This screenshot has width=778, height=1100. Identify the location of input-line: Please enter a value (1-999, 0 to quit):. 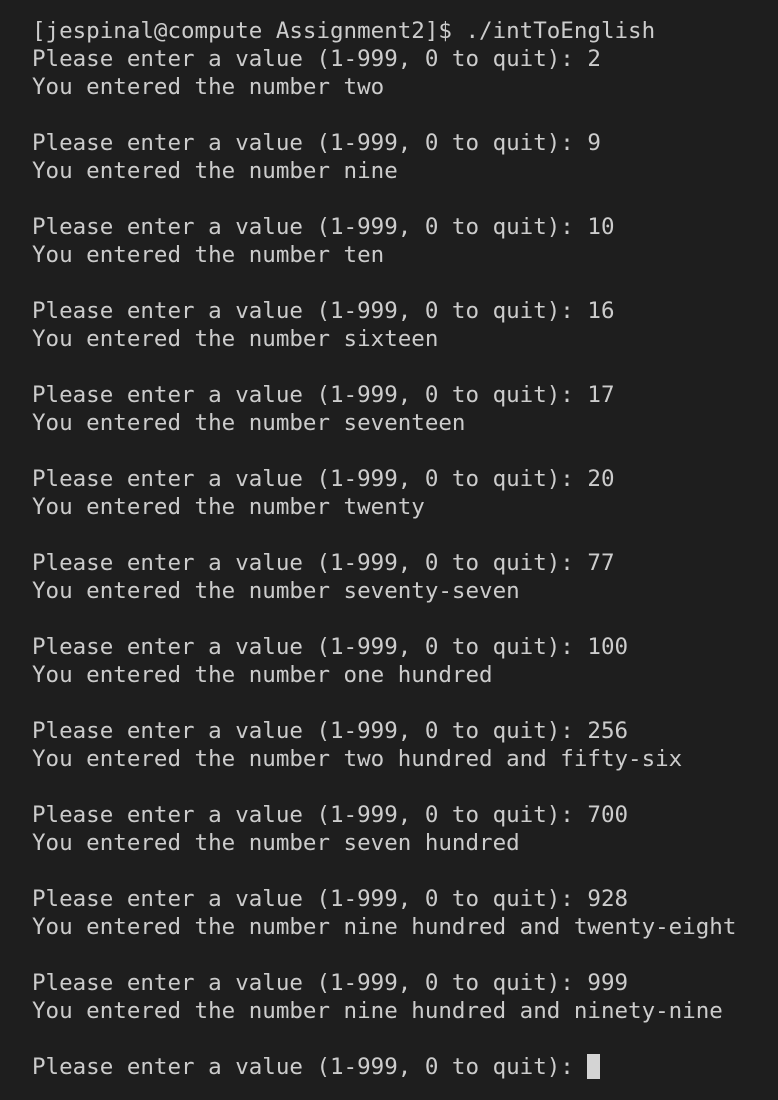
(405, 1067).